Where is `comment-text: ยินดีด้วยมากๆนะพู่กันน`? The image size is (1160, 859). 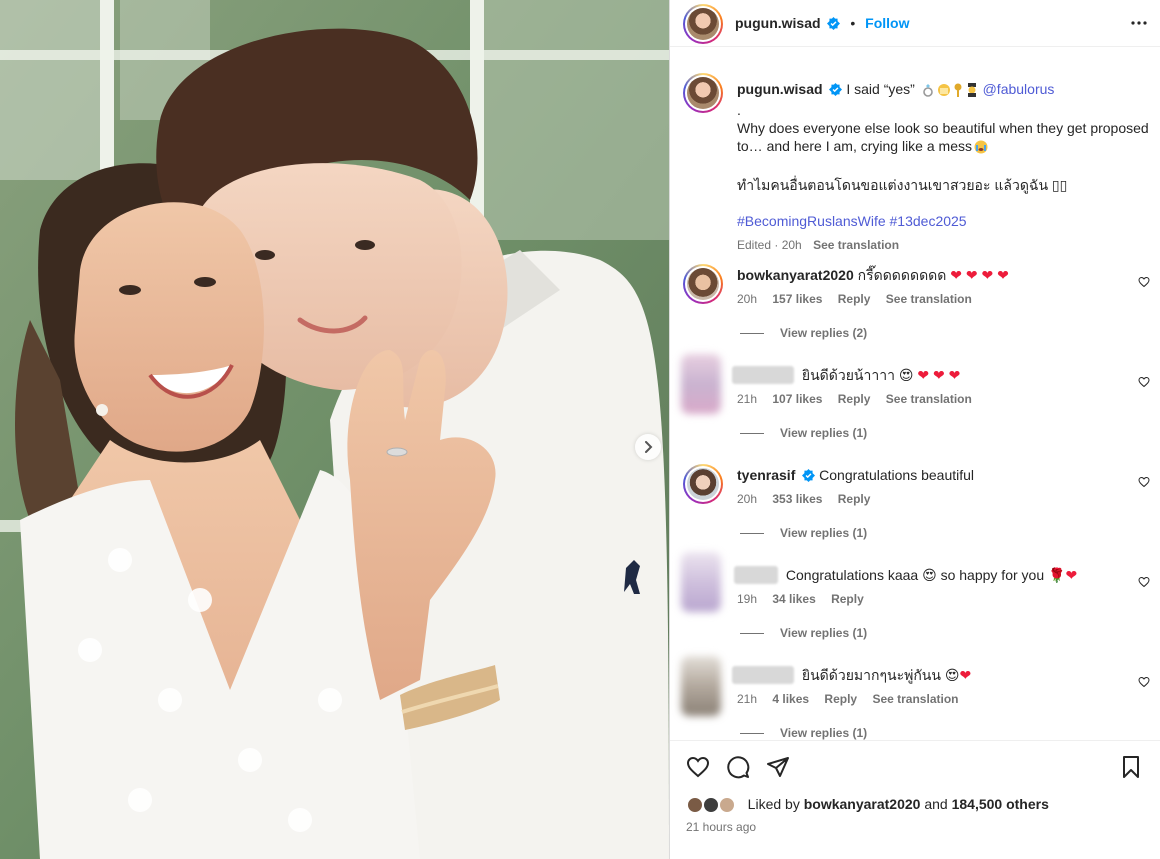
comment-text: ยินดีด้วยมากๆนะพู่กันน is located at coordinates (871, 675).